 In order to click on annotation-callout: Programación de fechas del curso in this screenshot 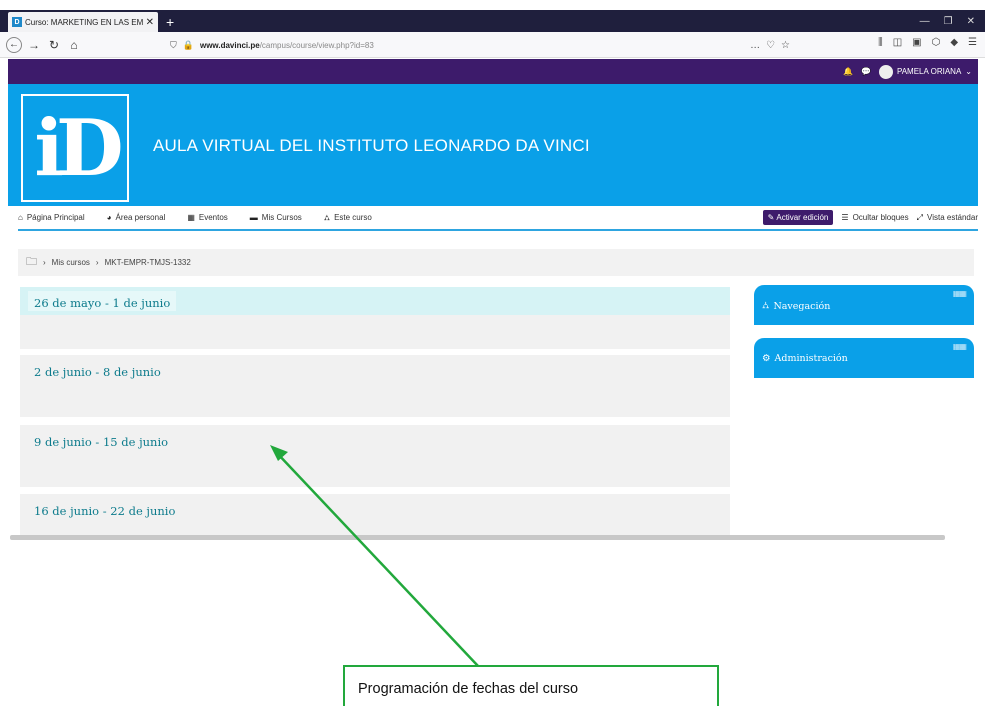, I will do `click(531, 685)`.